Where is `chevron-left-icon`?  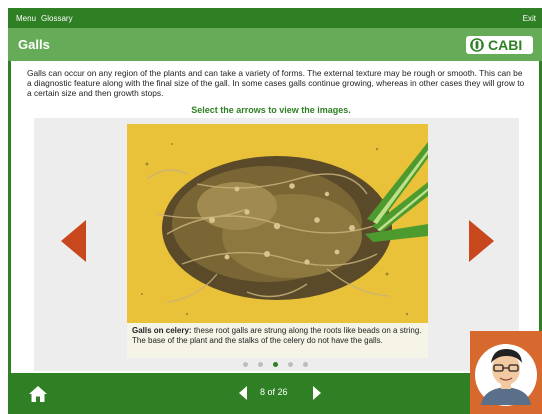 chevron-left-icon is located at coordinates (243, 393).